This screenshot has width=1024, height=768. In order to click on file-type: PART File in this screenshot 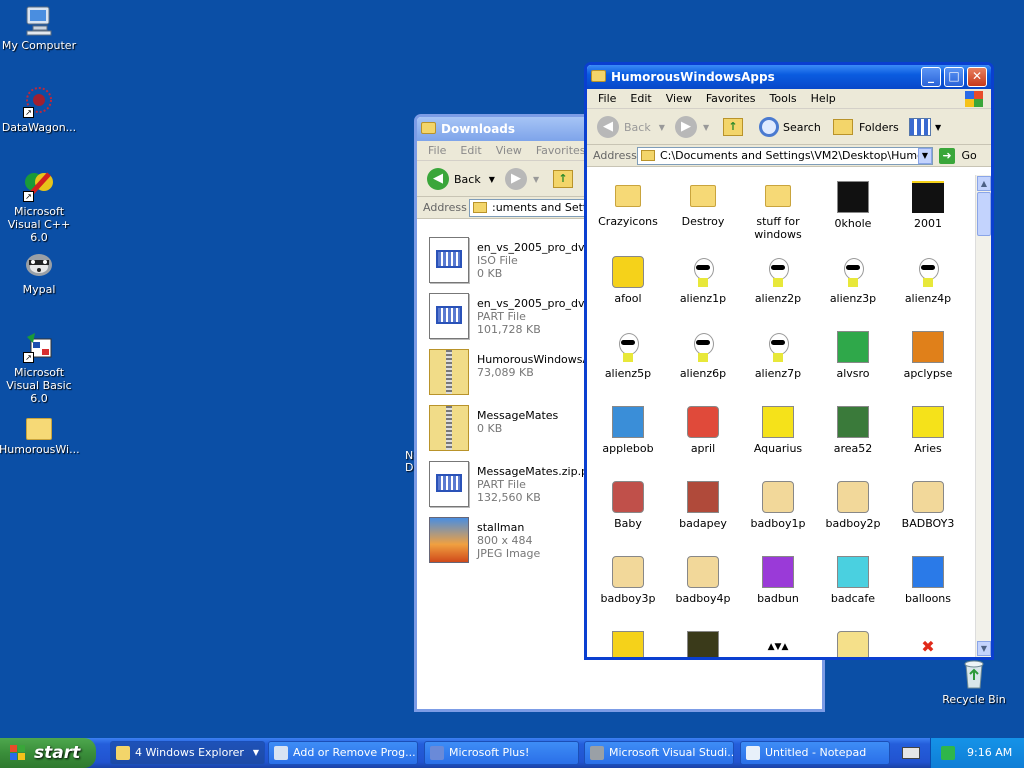, I will do `click(501, 316)`.